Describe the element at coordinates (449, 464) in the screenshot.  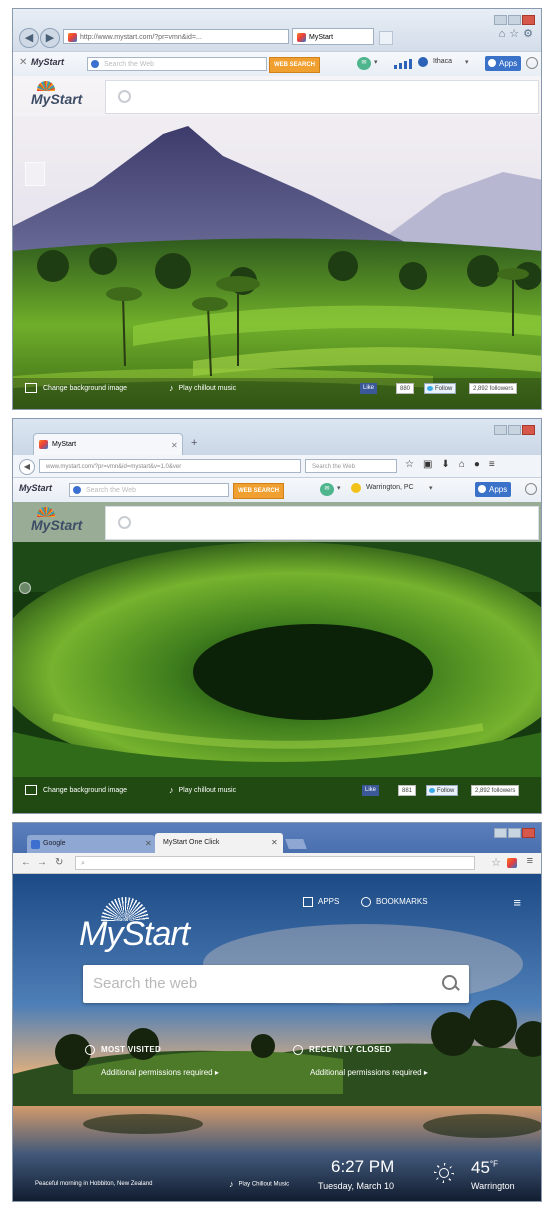
I see `download-icon: ⬇` at that location.